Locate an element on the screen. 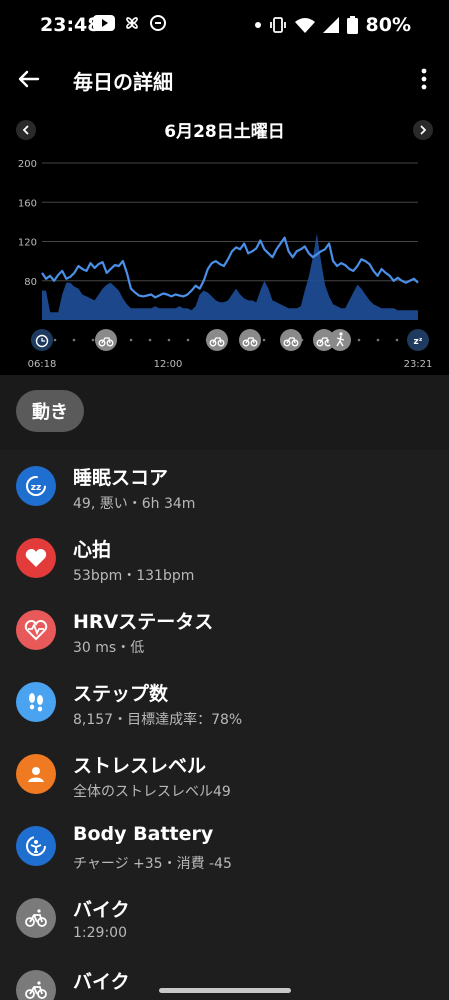 The image size is (449, 1000). list-item: Body Battery チャージ +35・消費 -45 is located at coordinates (224, 846).